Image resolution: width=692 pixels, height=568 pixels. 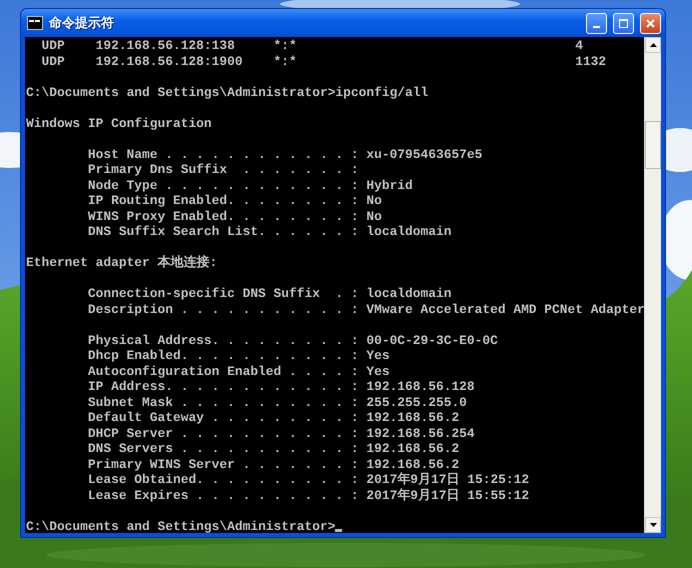 I want to click on field-value: 192.168.56.128, so click(x=420, y=386).